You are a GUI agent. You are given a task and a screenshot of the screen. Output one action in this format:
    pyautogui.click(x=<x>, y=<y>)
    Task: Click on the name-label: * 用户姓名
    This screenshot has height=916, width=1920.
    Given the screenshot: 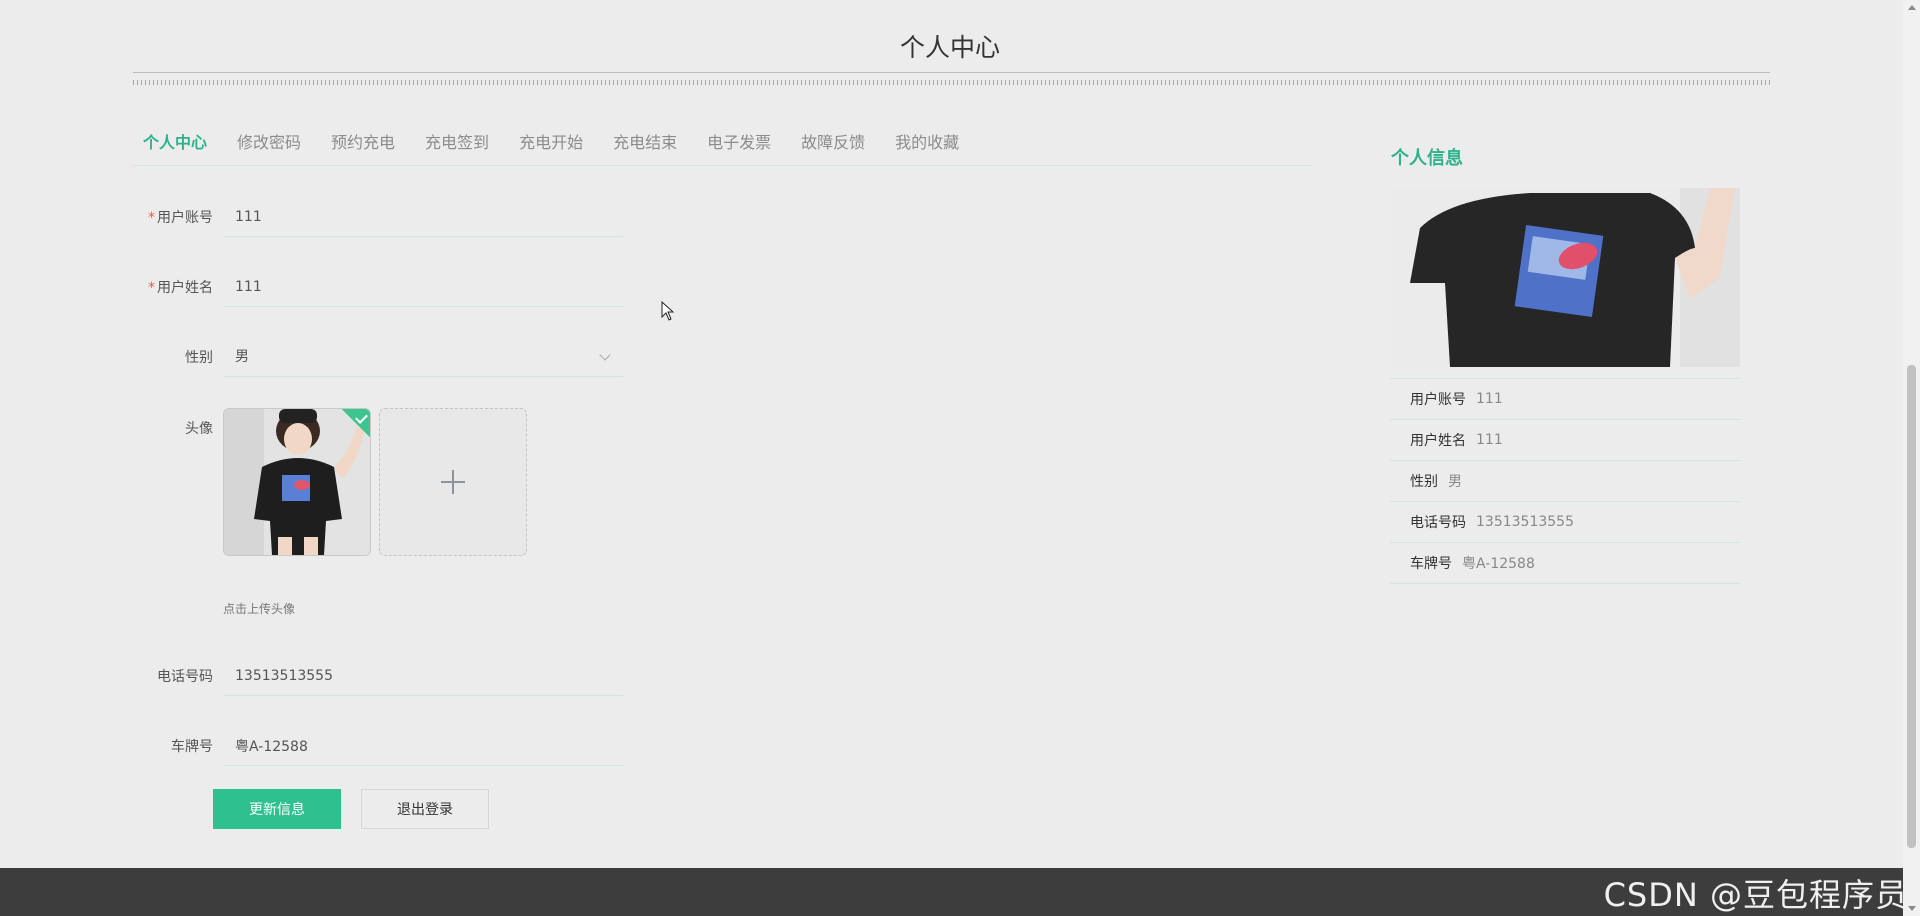 What is the action you would take?
    pyautogui.click(x=180, y=288)
    